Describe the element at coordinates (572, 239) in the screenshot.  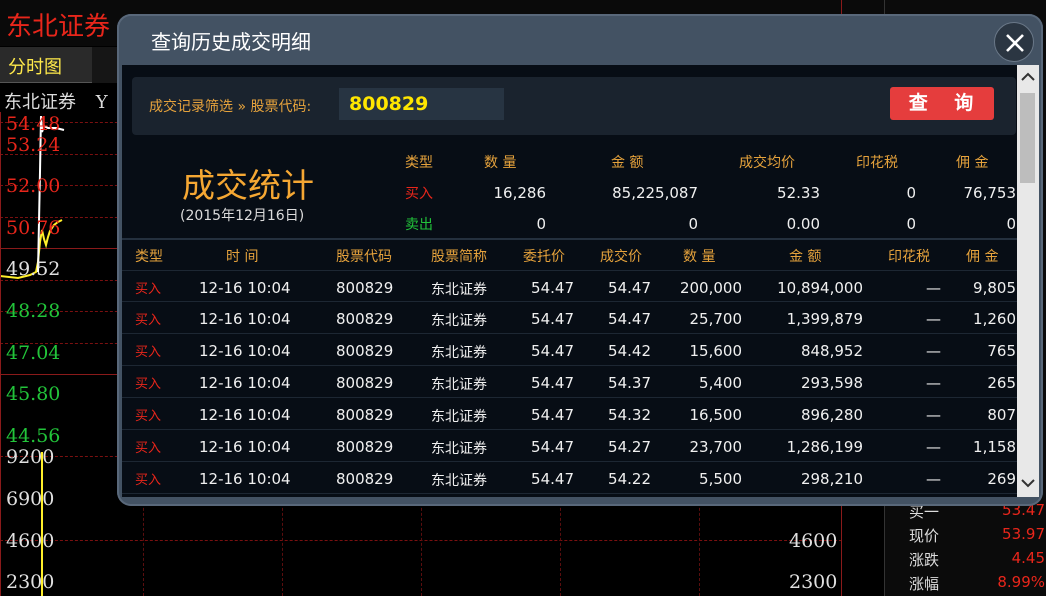
I see `table-separator` at that location.